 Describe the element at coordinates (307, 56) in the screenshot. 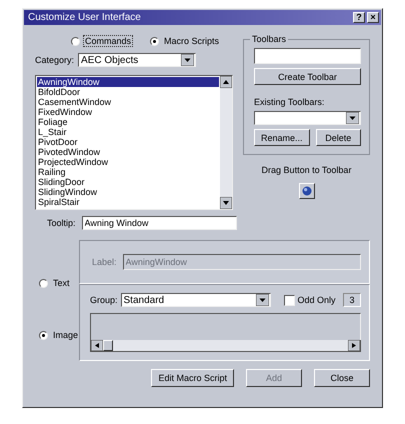

I see `toolbar-name-field` at that location.